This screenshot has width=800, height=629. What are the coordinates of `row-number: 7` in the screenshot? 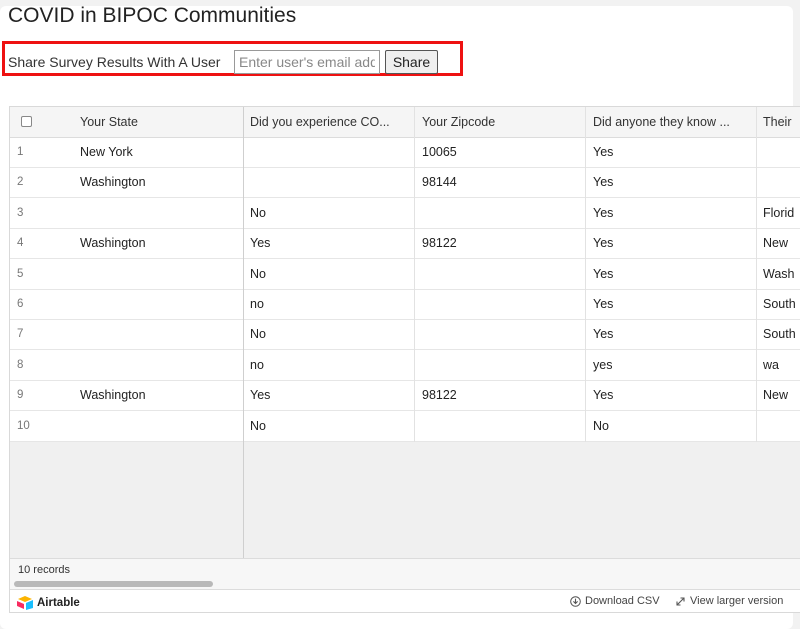 It's located at (20, 334).